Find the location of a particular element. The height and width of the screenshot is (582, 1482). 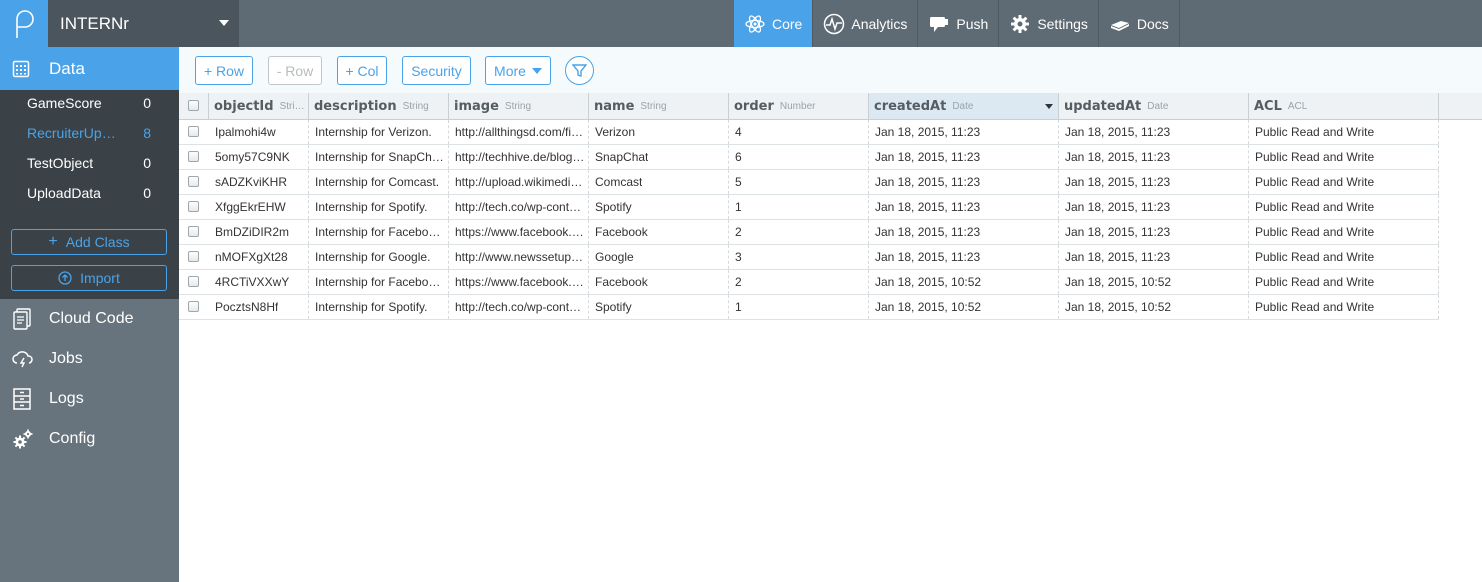

cell-description: Internship for Verizon. is located at coordinates (379, 132).